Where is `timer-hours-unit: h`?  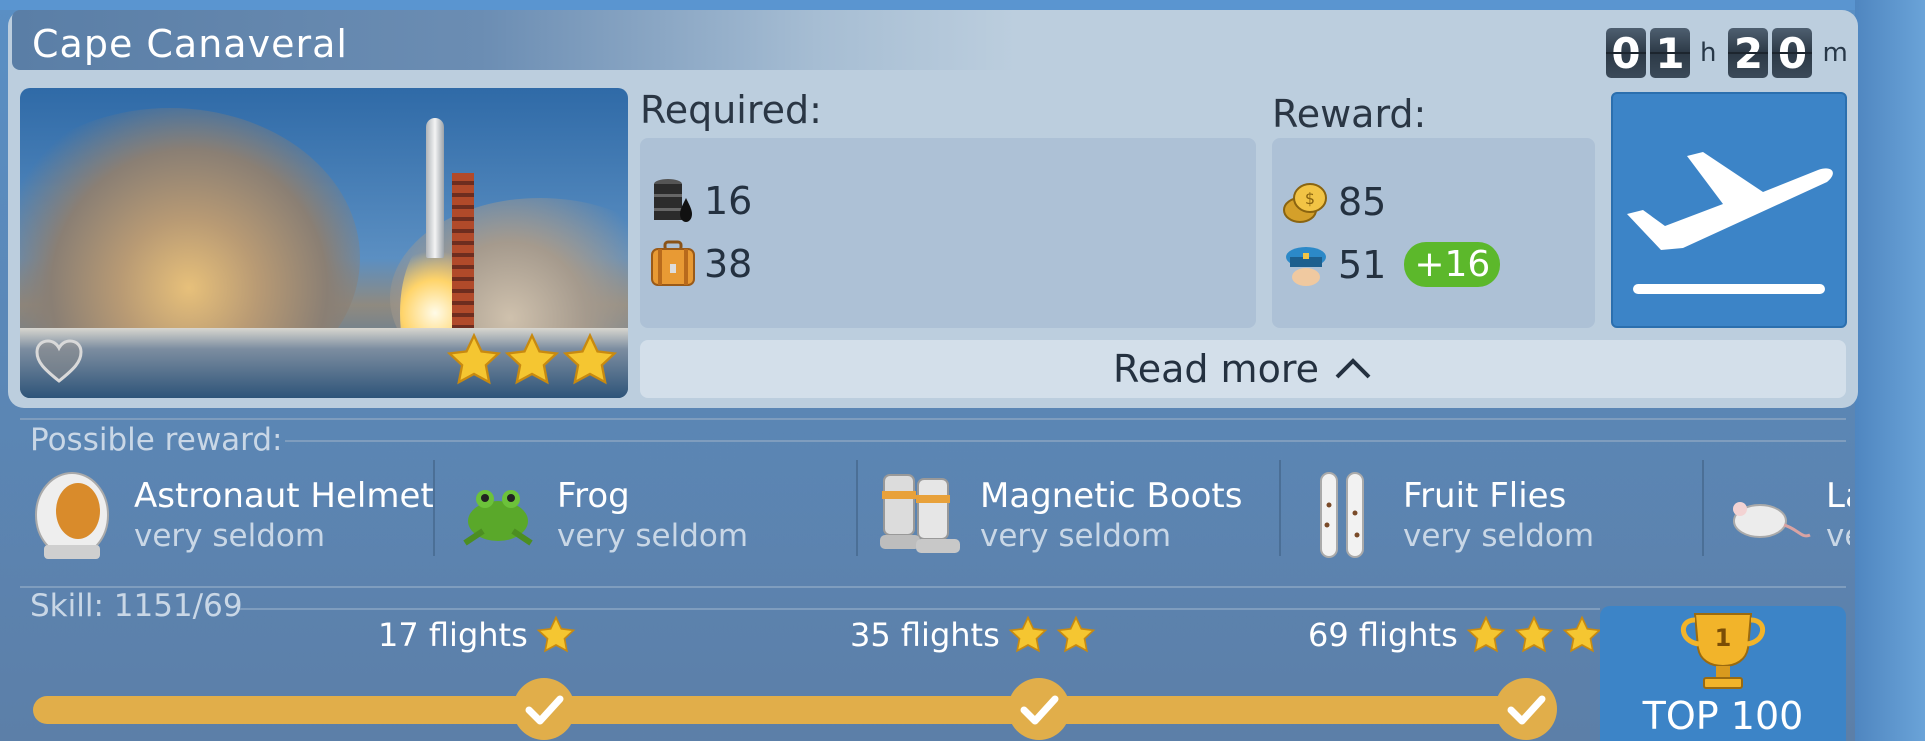 timer-hours-unit: h is located at coordinates (1708, 53).